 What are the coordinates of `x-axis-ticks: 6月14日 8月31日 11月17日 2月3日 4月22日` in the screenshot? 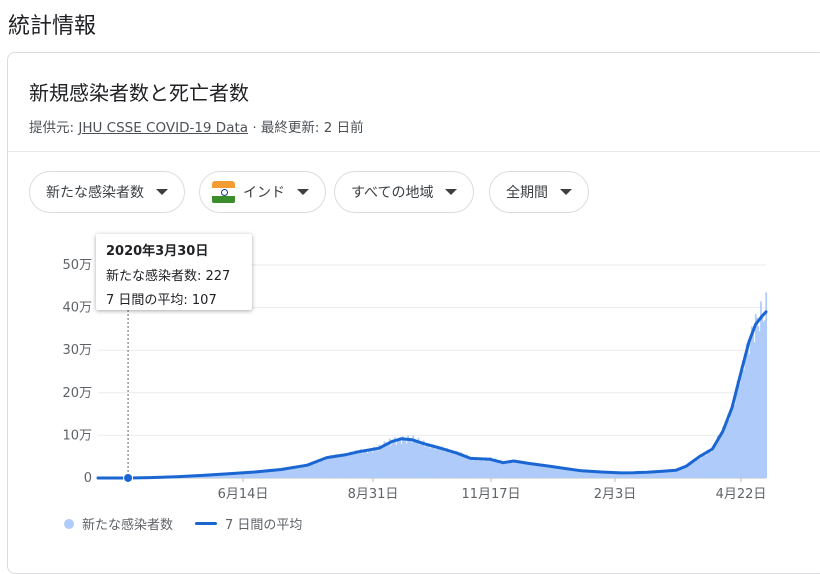 It's located at (492, 490).